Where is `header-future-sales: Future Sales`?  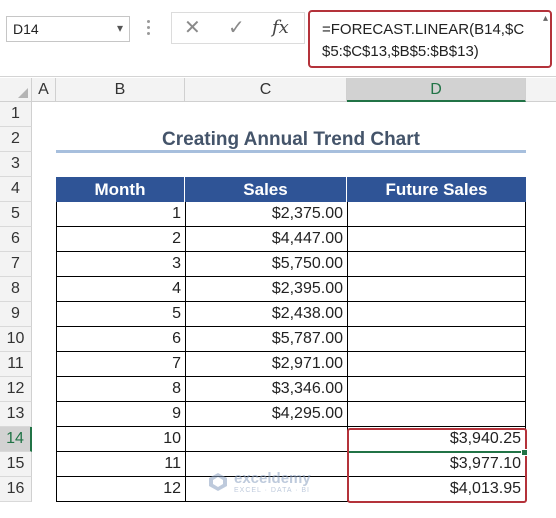 header-future-sales: Future Sales is located at coordinates (436, 189).